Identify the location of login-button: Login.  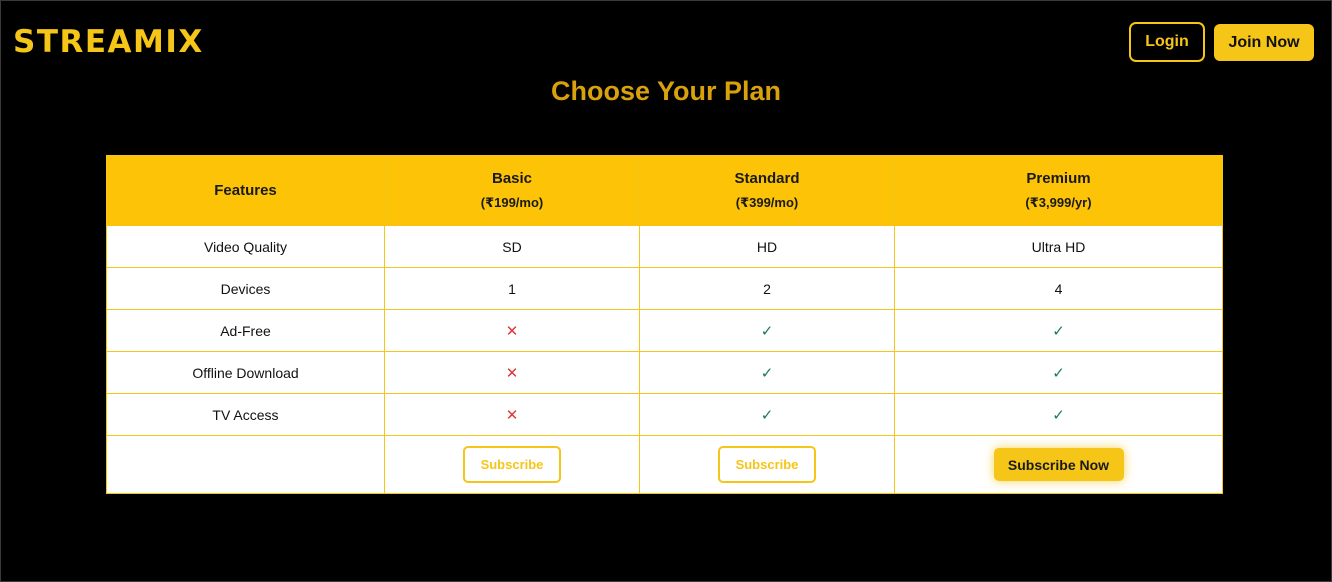
(1167, 42).